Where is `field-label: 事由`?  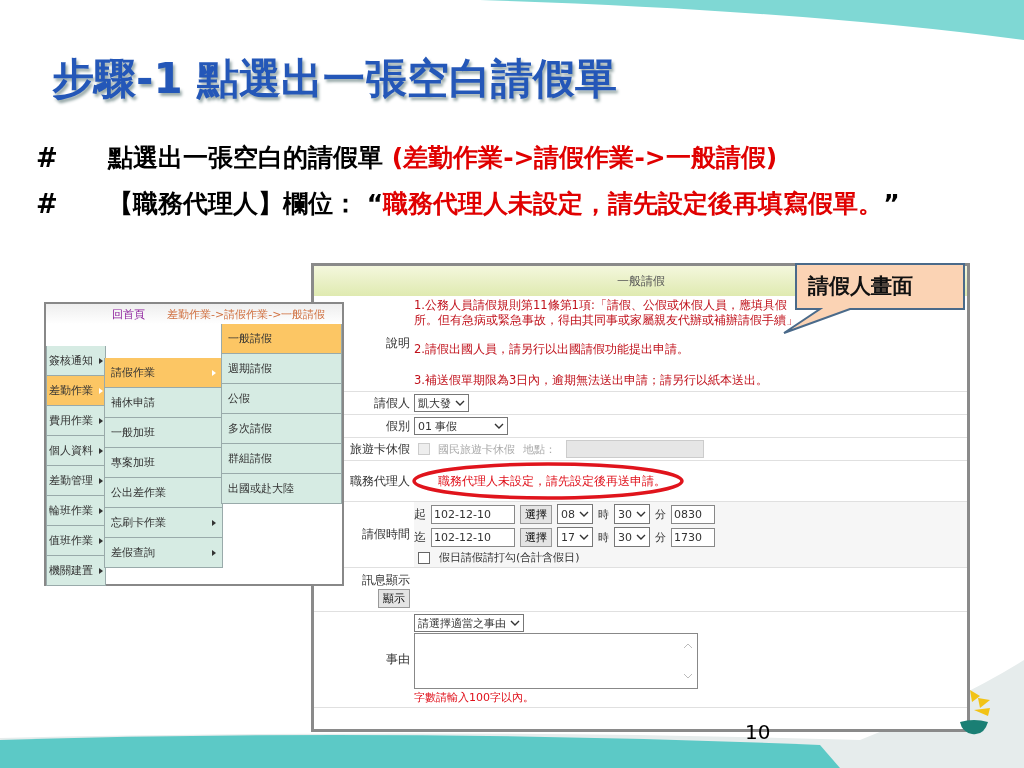 field-label: 事由 is located at coordinates (397, 659).